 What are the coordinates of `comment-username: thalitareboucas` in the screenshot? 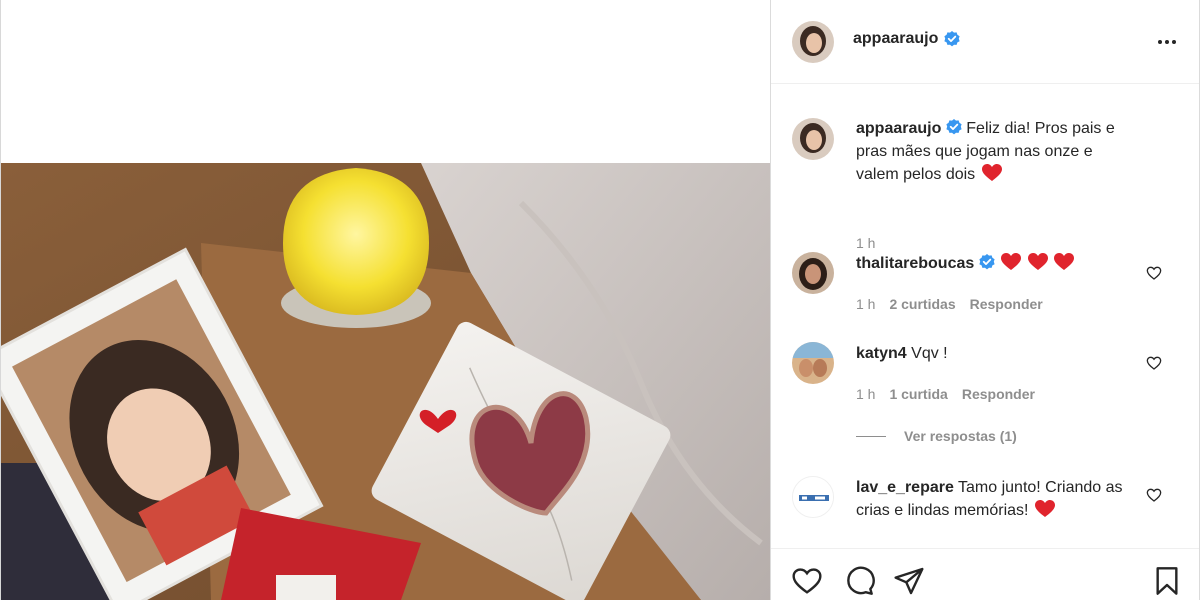 It's located at (915, 263).